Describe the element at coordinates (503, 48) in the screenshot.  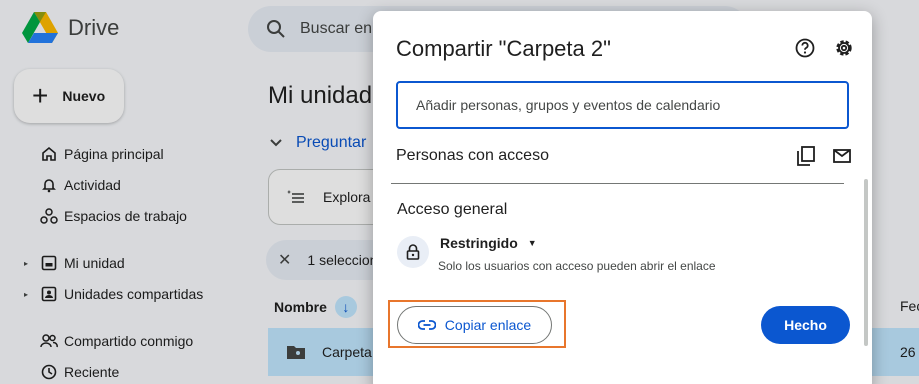
I see `dialog-title: Compartir "Carpeta 2"` at that location.